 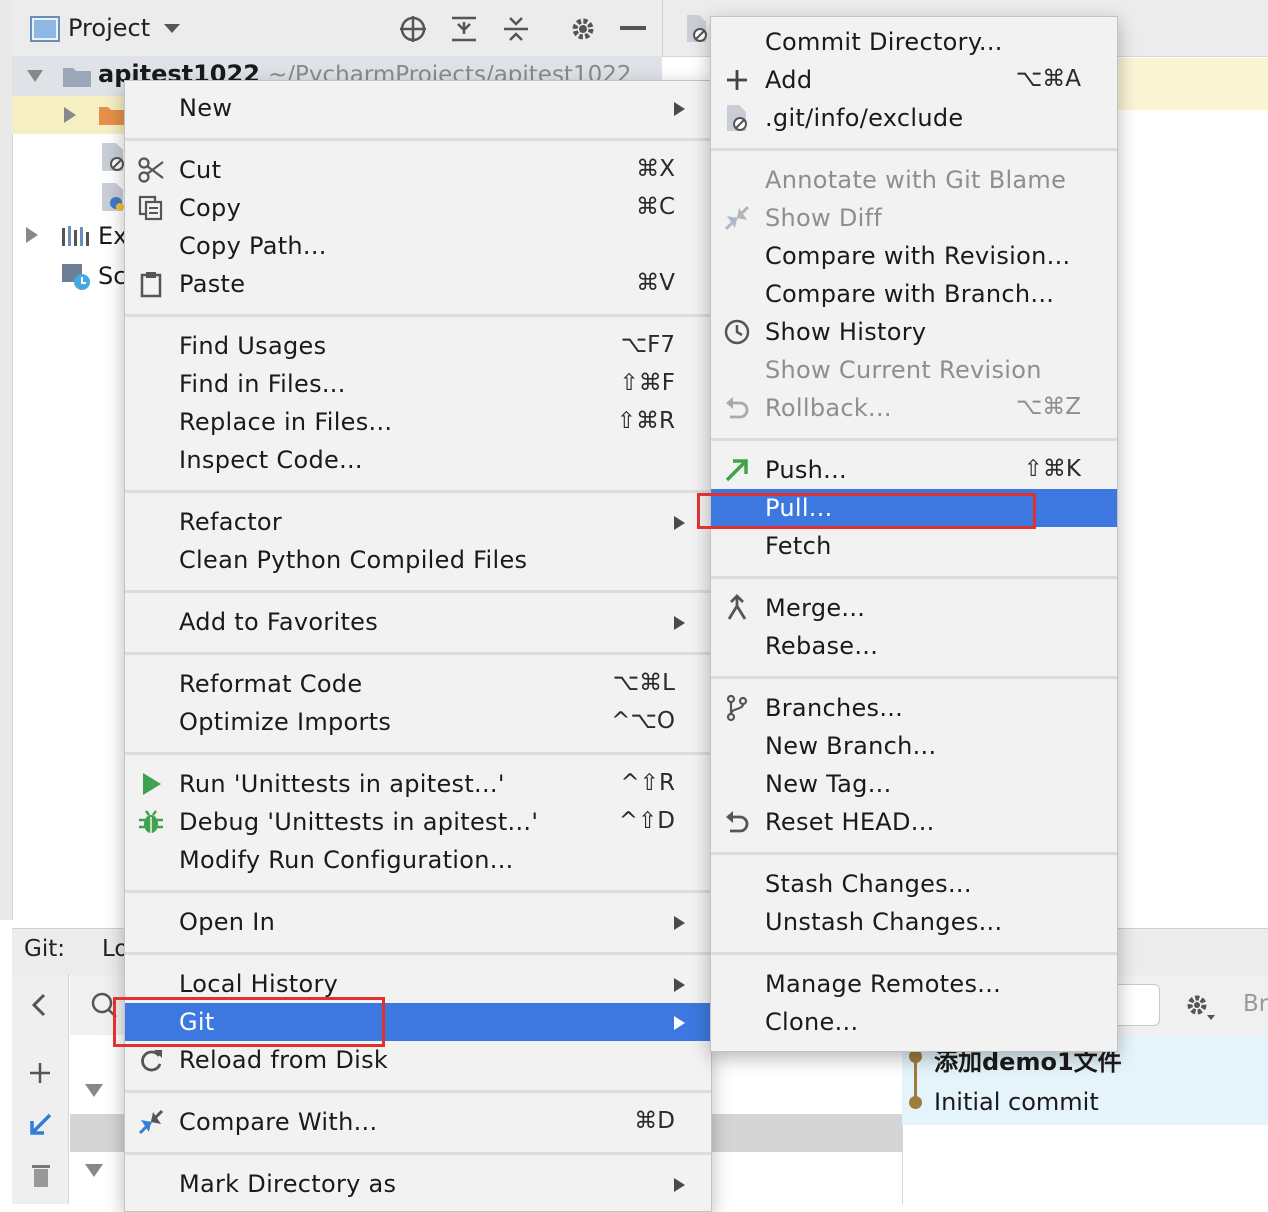 What do you see at coordinates (866, 511) in the screenshot?
I see `highlight-box-pull` at bounding box center [866, 511].